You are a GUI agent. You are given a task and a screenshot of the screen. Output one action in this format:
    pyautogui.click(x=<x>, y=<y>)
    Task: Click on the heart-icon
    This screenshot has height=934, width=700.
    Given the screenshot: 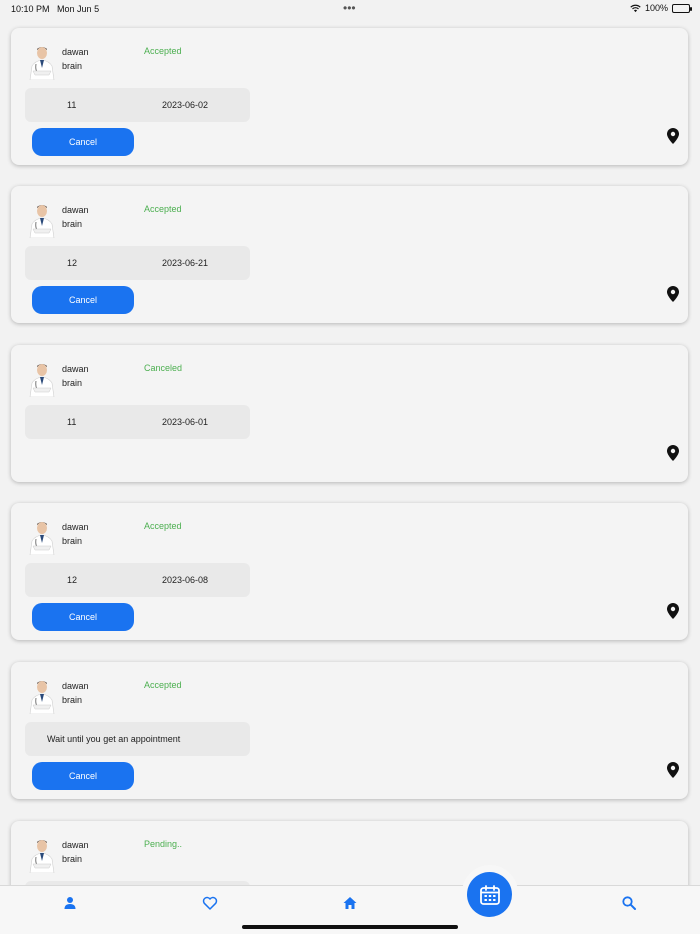 What is the action you would take?
    pyautogui.click(x=210, y=903)
    